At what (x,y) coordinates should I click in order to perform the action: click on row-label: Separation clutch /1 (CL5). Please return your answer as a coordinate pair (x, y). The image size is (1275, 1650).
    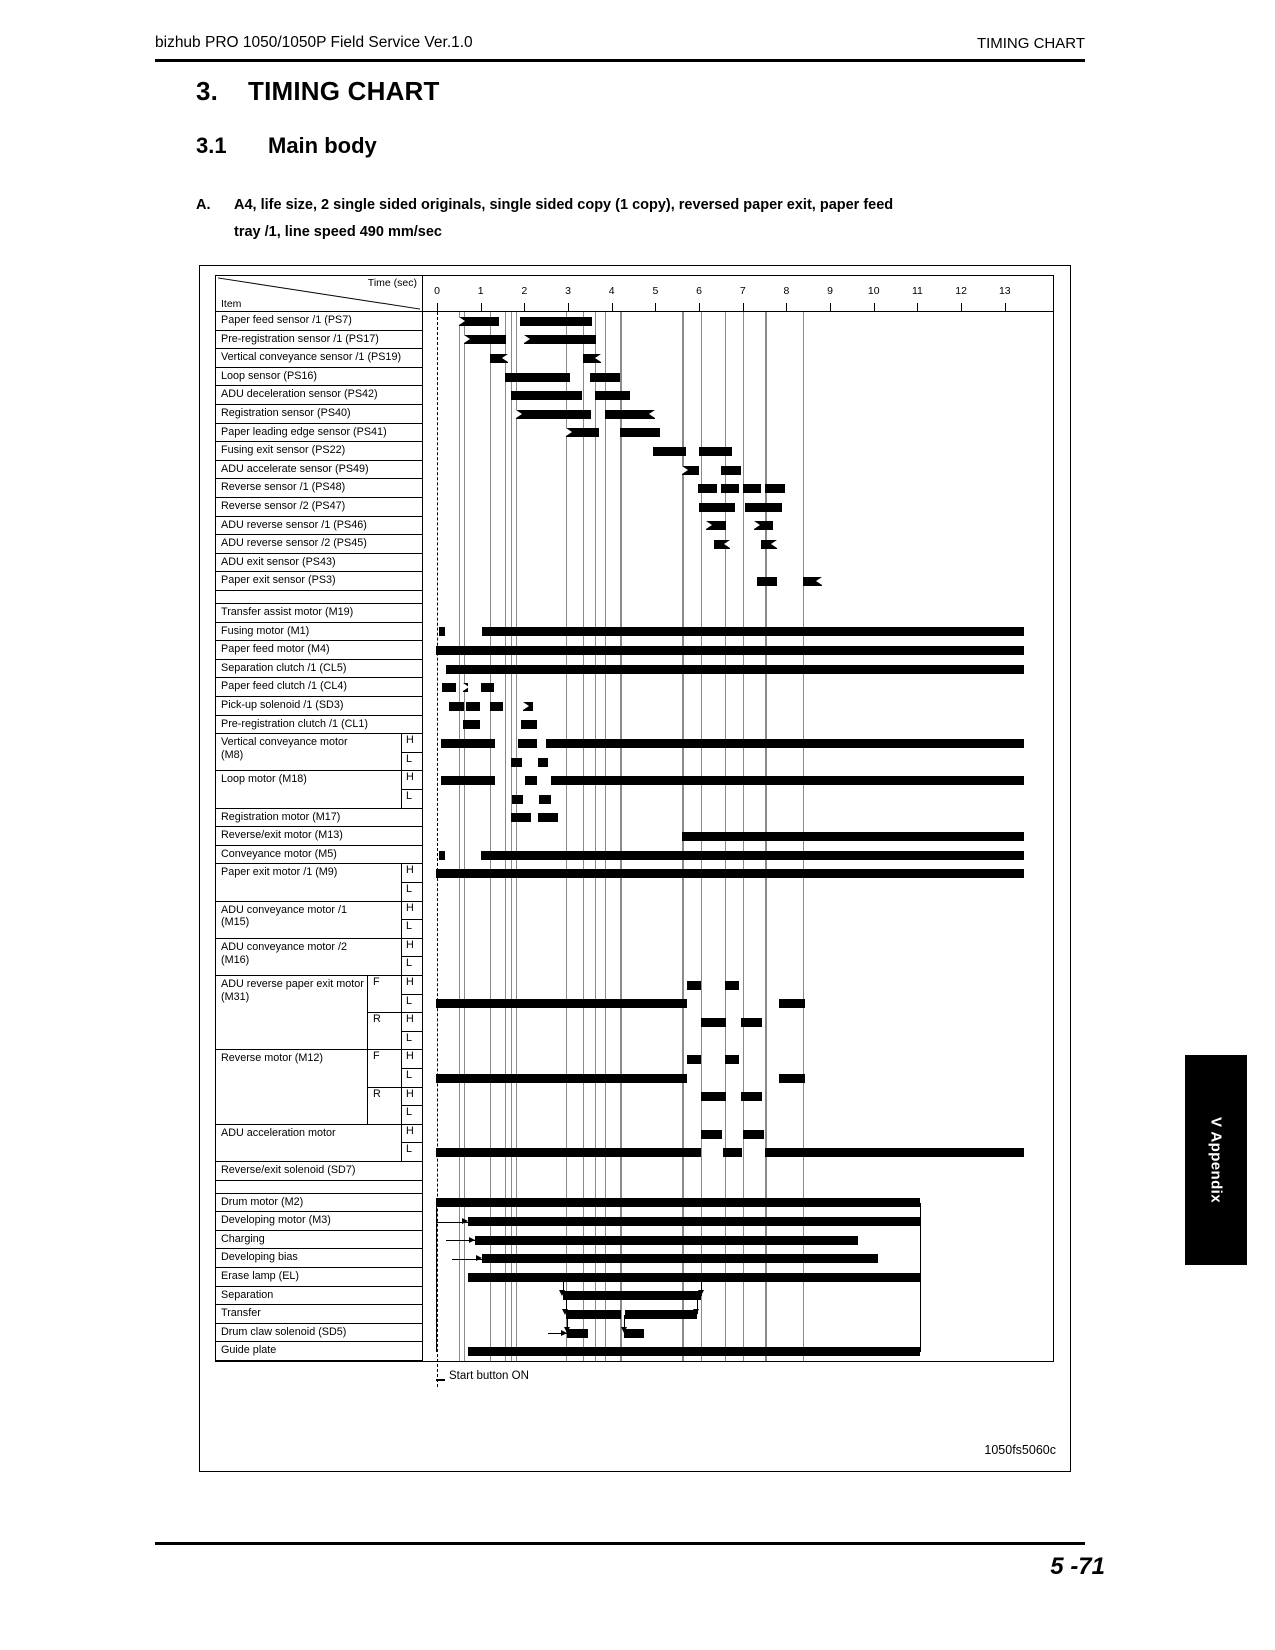
    Looking at the image, I should click on (319, 669).